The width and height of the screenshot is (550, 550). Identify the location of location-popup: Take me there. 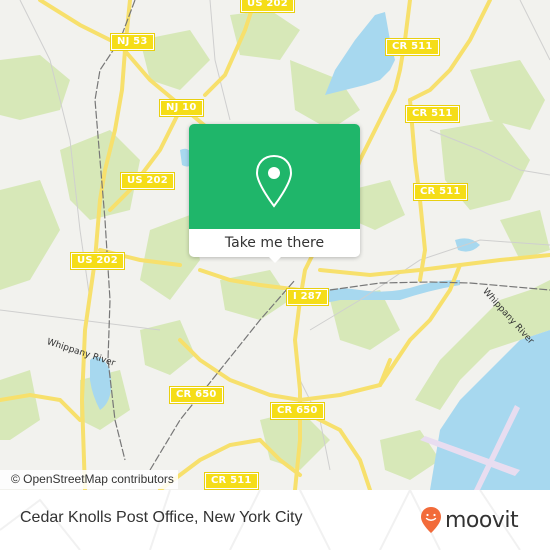
(274, 193).